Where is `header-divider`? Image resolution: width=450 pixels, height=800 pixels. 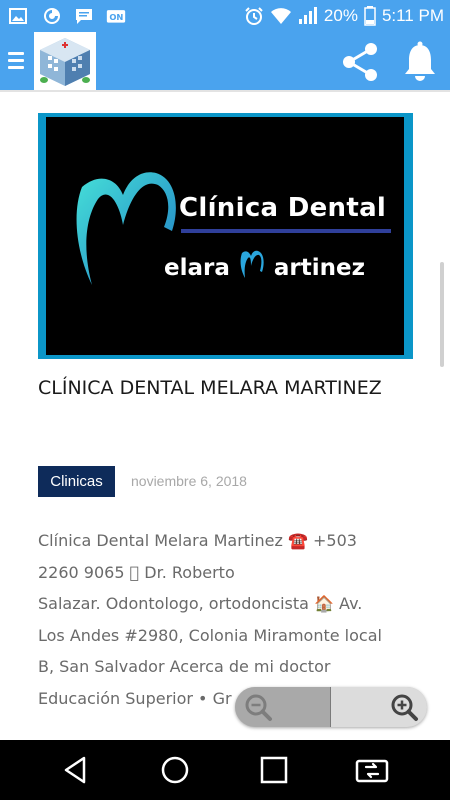 header-divider is located at coordinates (225, 91).